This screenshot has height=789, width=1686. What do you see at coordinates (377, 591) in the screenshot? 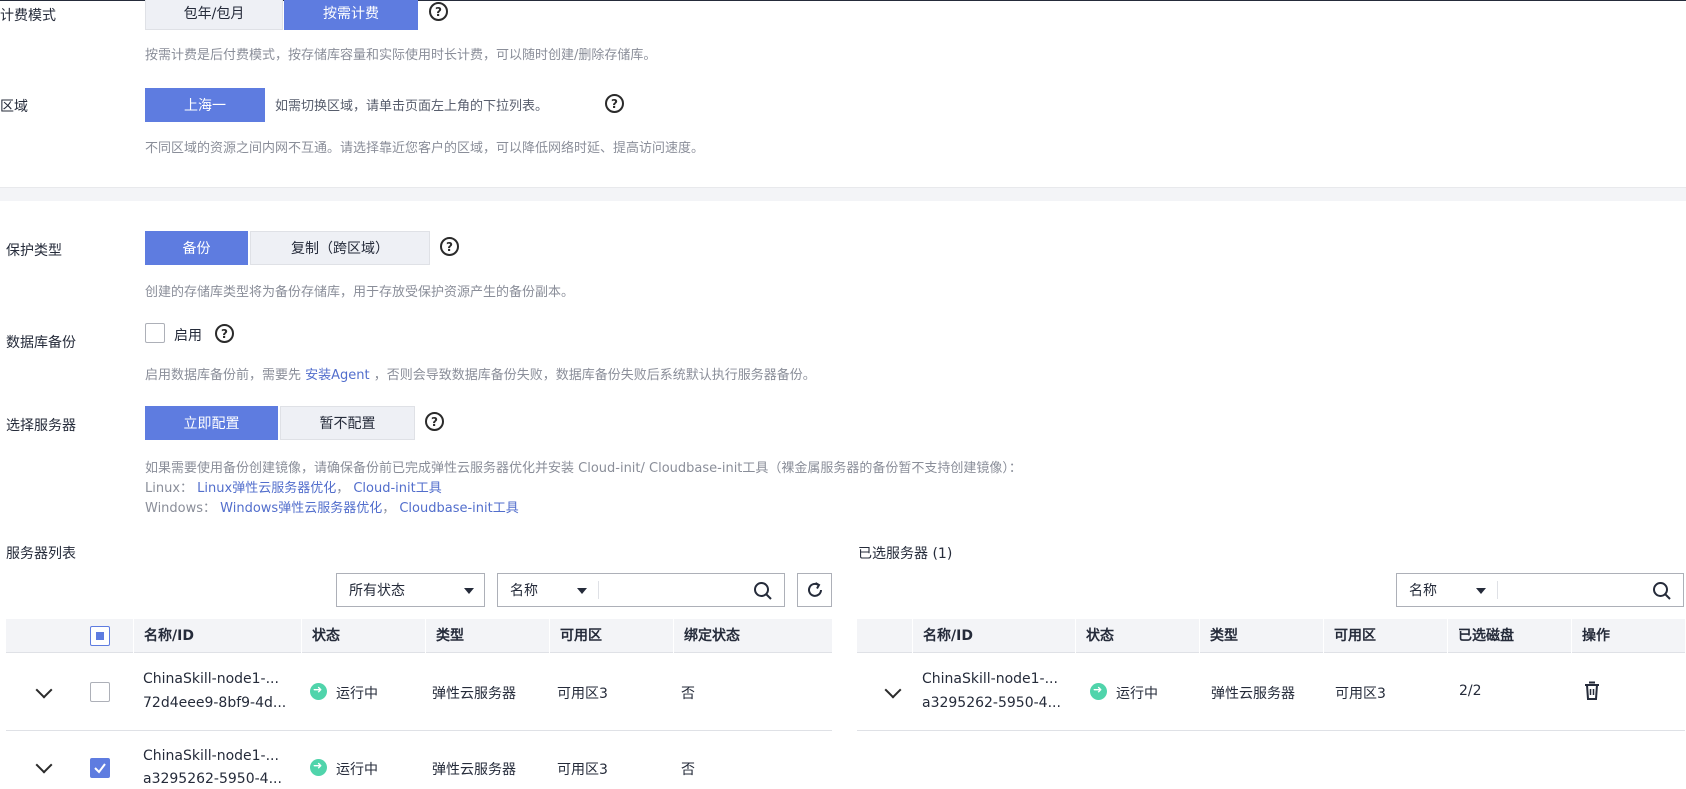
I see `status-filter-value: 所有状态` at bounding box center [377, 591].